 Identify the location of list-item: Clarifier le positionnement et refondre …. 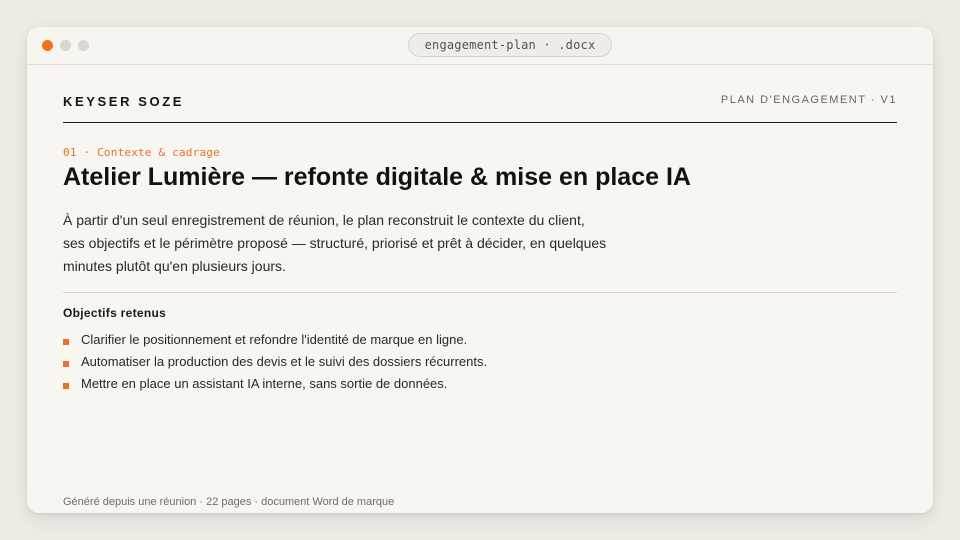
(275, 340).